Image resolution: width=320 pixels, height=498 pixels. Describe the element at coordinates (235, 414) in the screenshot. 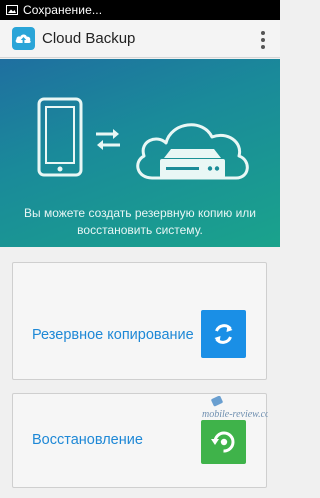

I see `svg-text: mobile-review.com` at that location.